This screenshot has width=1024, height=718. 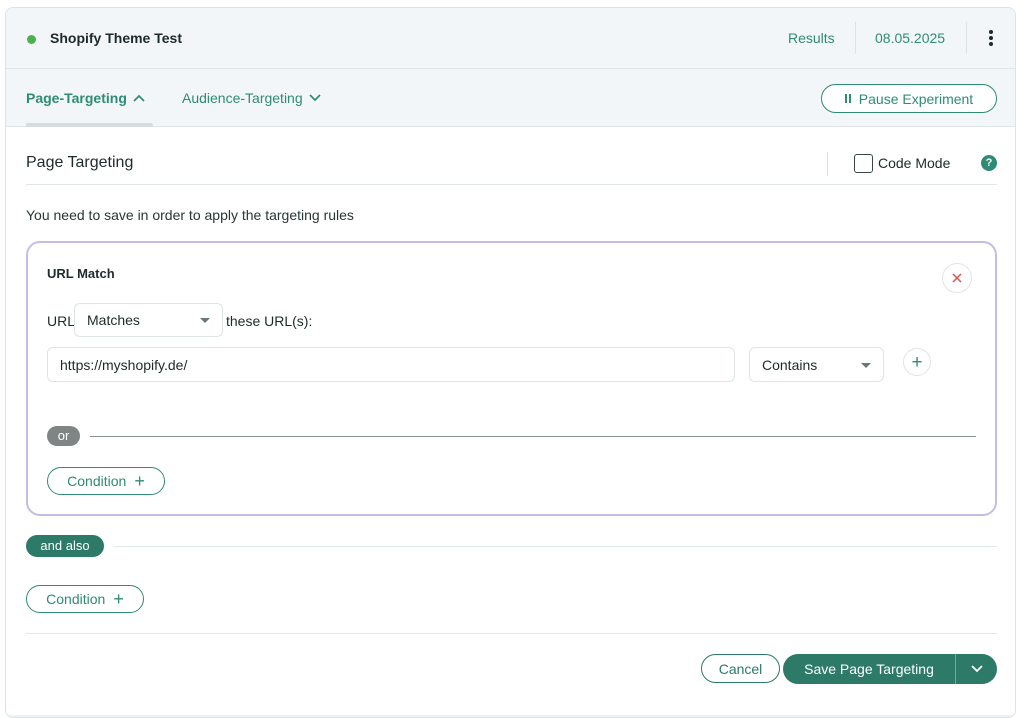 I want to click on more-options-icon, so click(x=991, y=38).